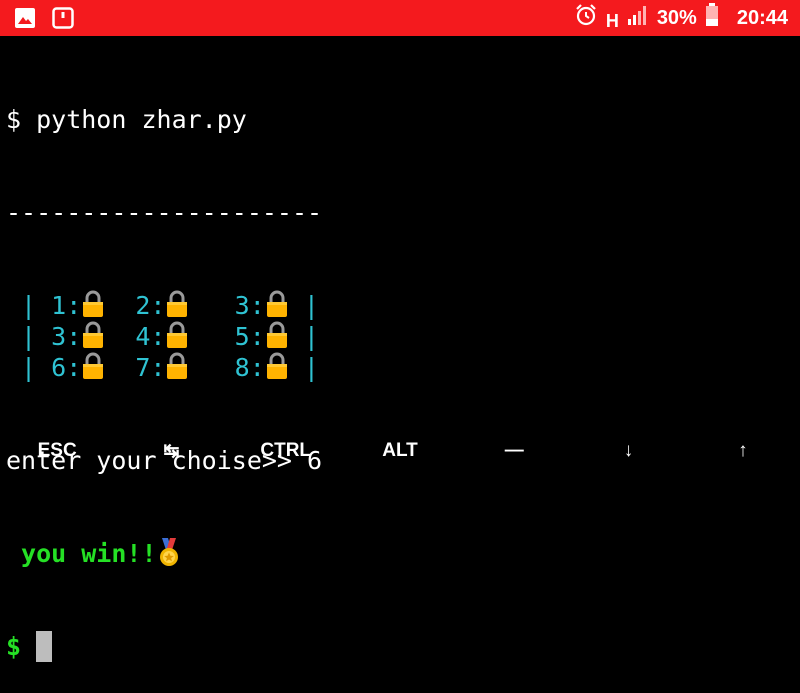 The height and width of the screenshot is (693, 800). I want to click on extra-keys-bar: ESC↹CTRLALT—↓↑, so click(400, 451).